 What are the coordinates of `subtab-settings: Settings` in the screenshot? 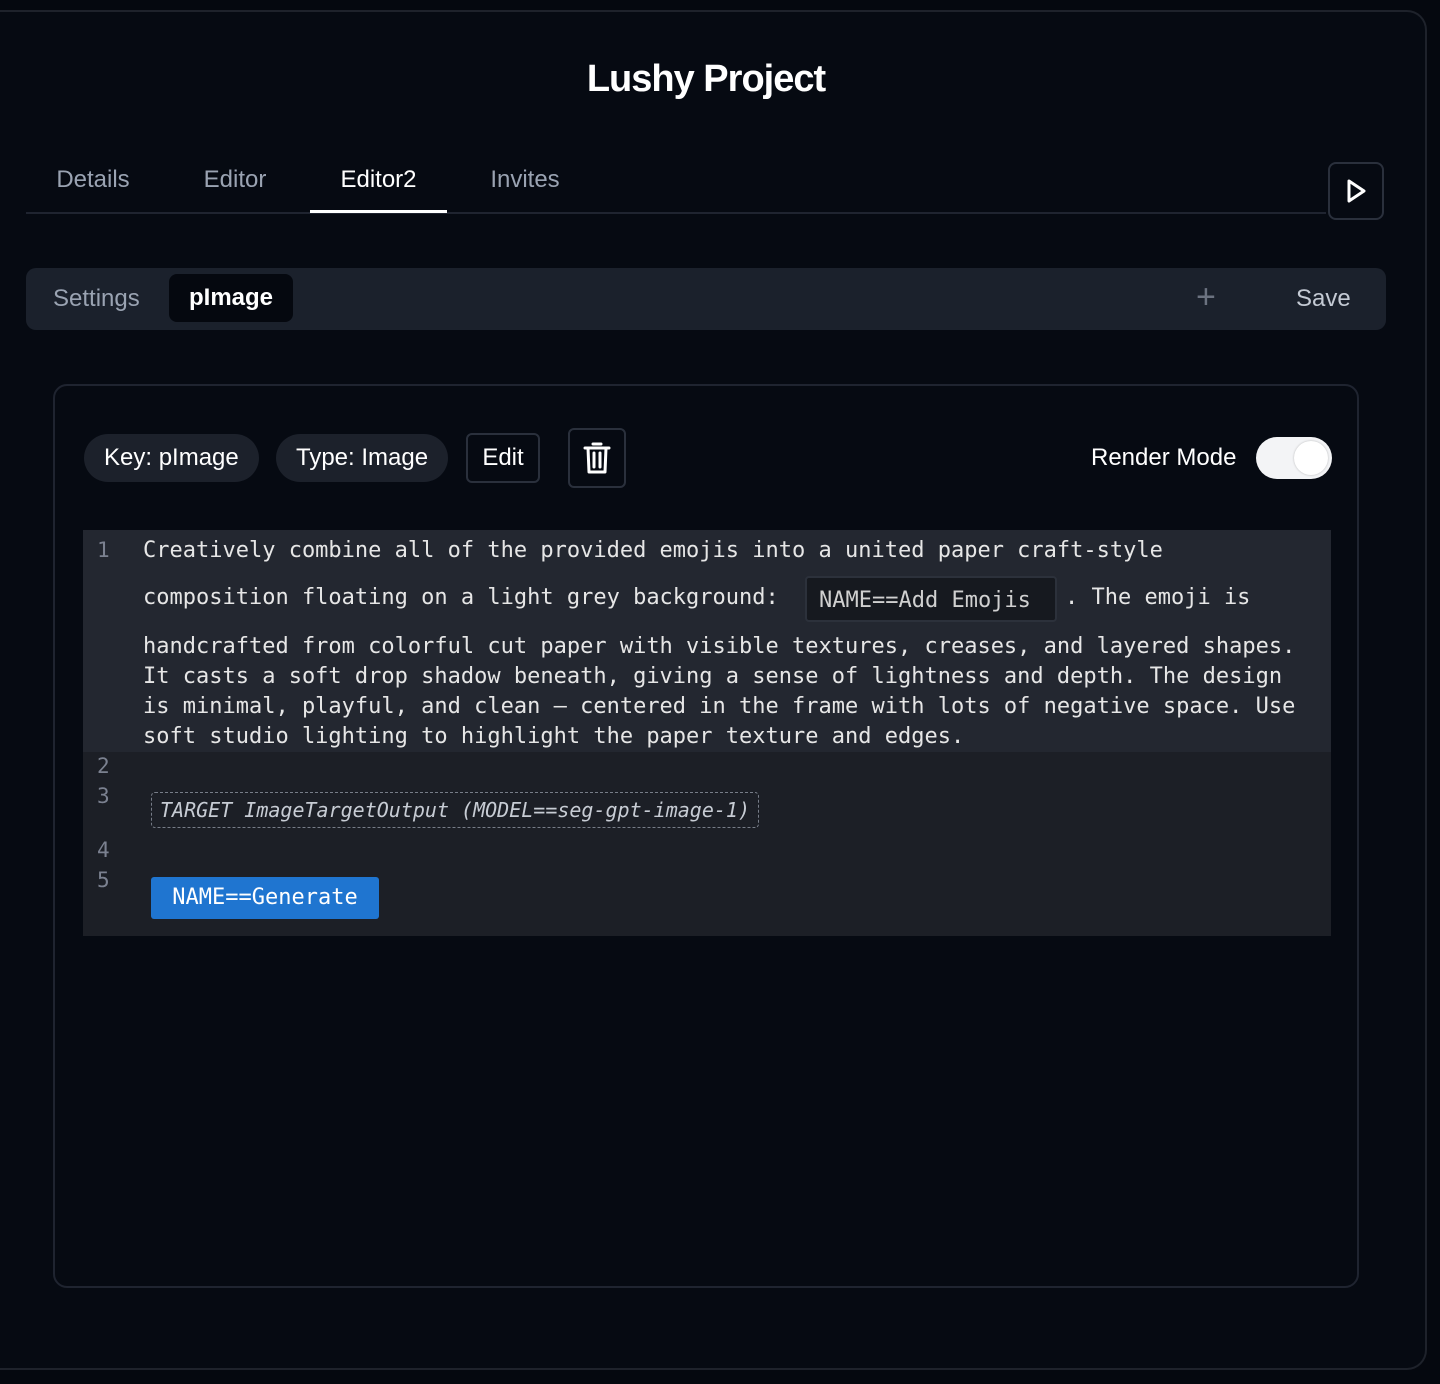 It's located at (96, 299).